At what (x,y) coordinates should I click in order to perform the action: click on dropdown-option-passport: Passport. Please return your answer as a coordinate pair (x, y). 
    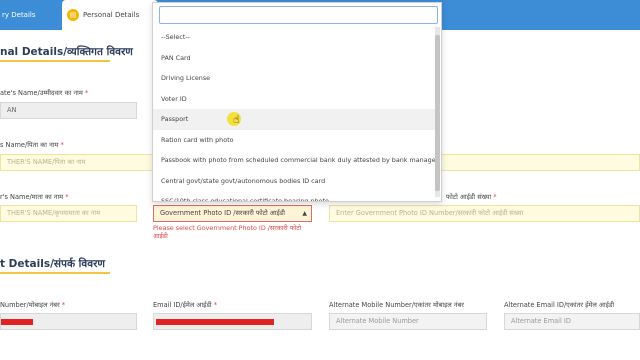
    Looking at the image, I should click on (295, 119).